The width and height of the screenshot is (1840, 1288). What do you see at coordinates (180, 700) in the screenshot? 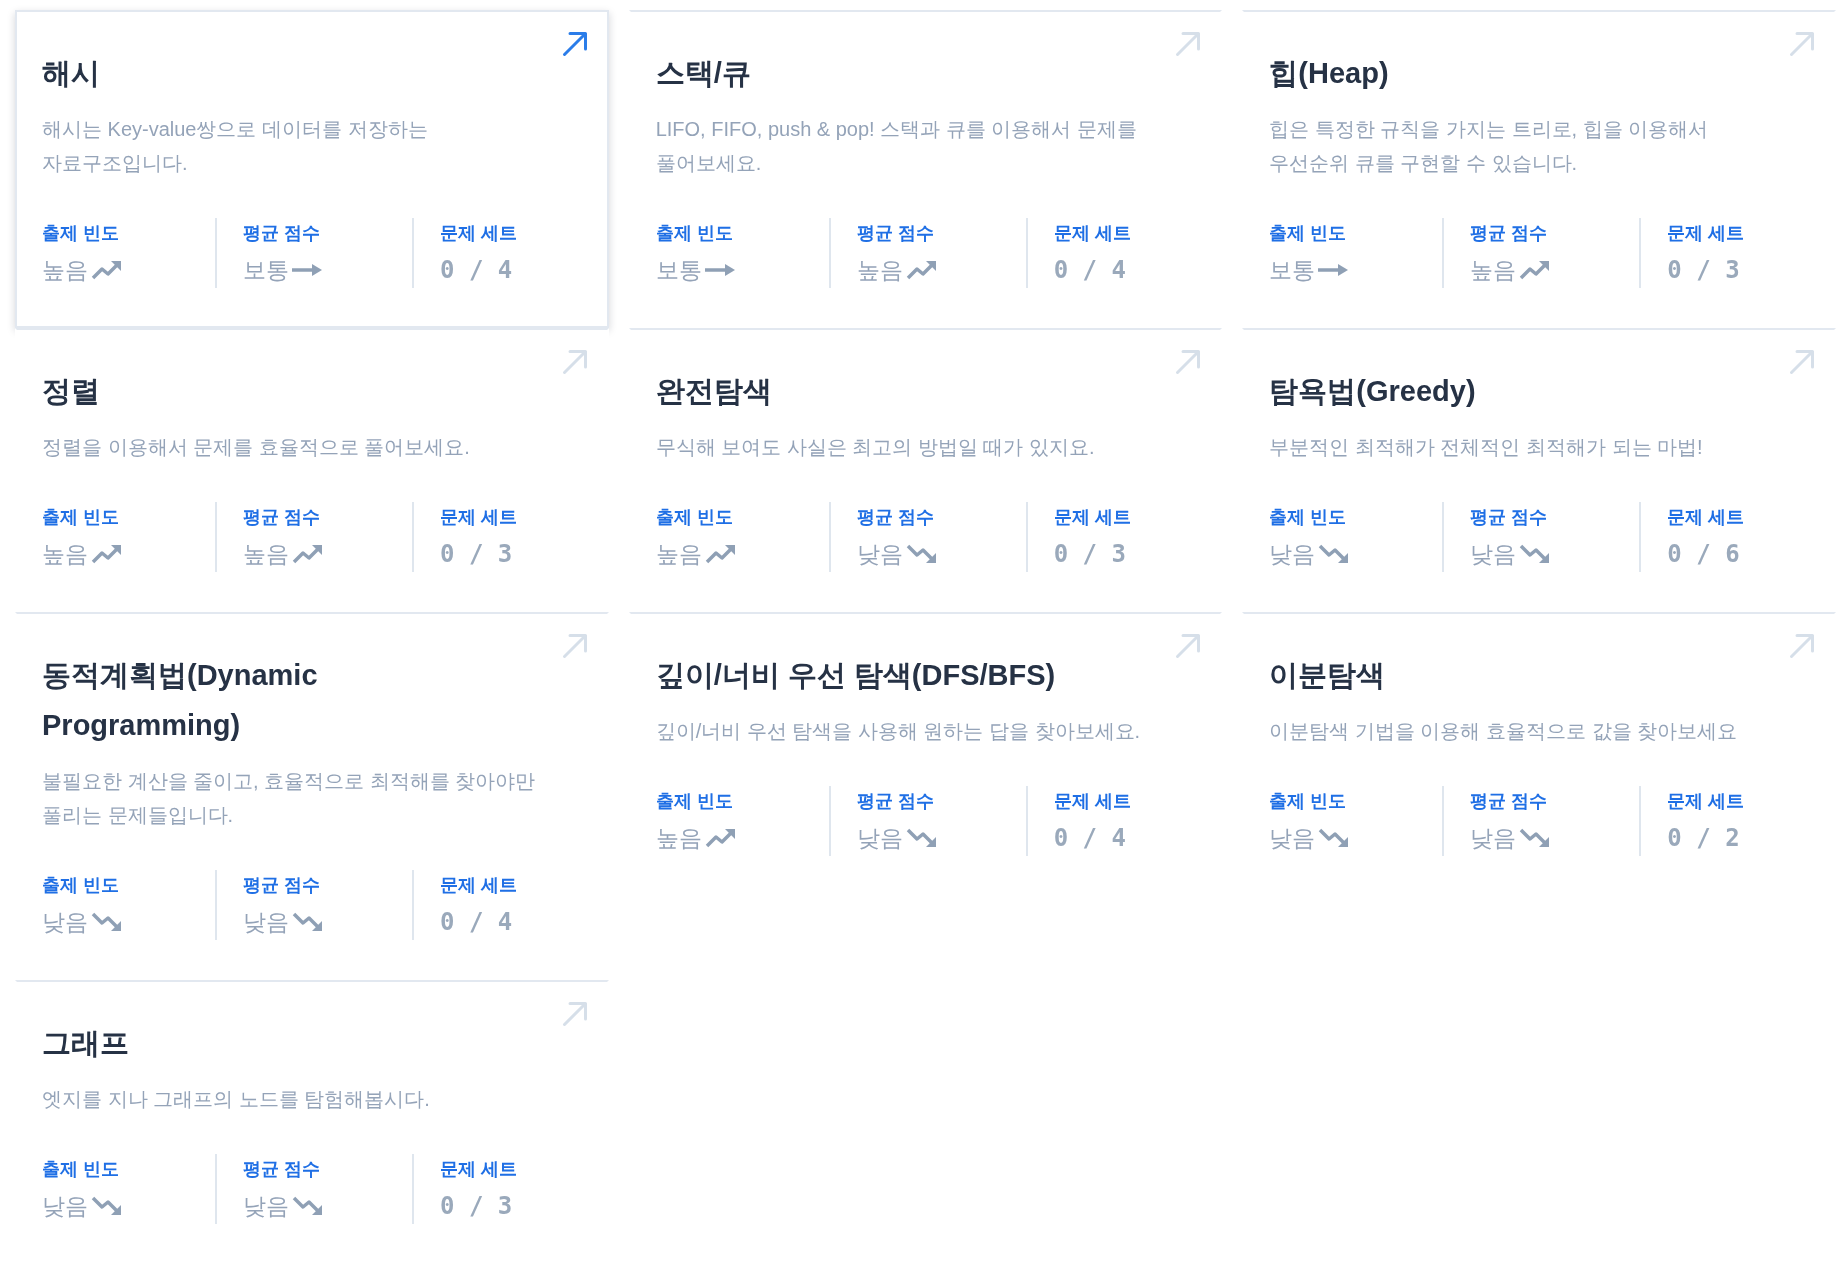
I see `card-title: 동적계획법(Dynamic Programming)` at bounding box center [180, 700].